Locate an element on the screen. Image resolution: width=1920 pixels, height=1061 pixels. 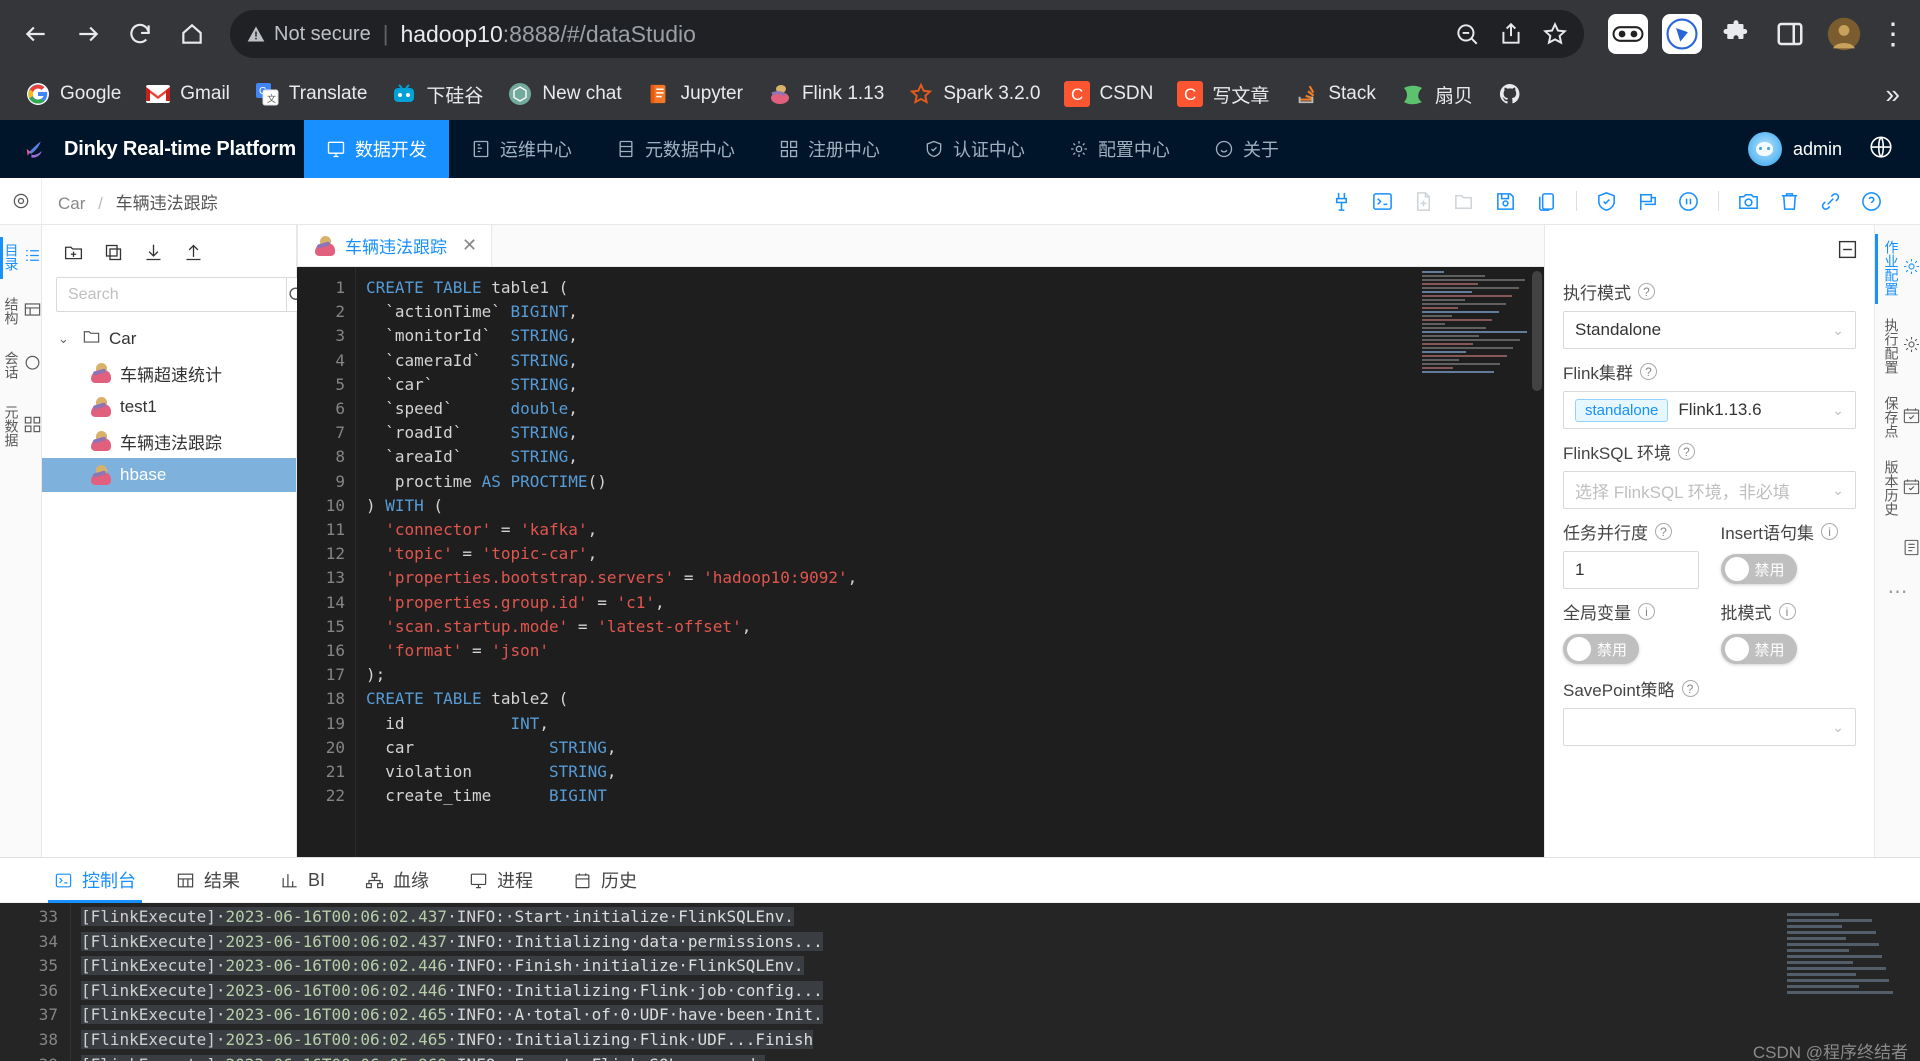
insert-set-toggle: 禁用 is located at coordinates (1758, 569).